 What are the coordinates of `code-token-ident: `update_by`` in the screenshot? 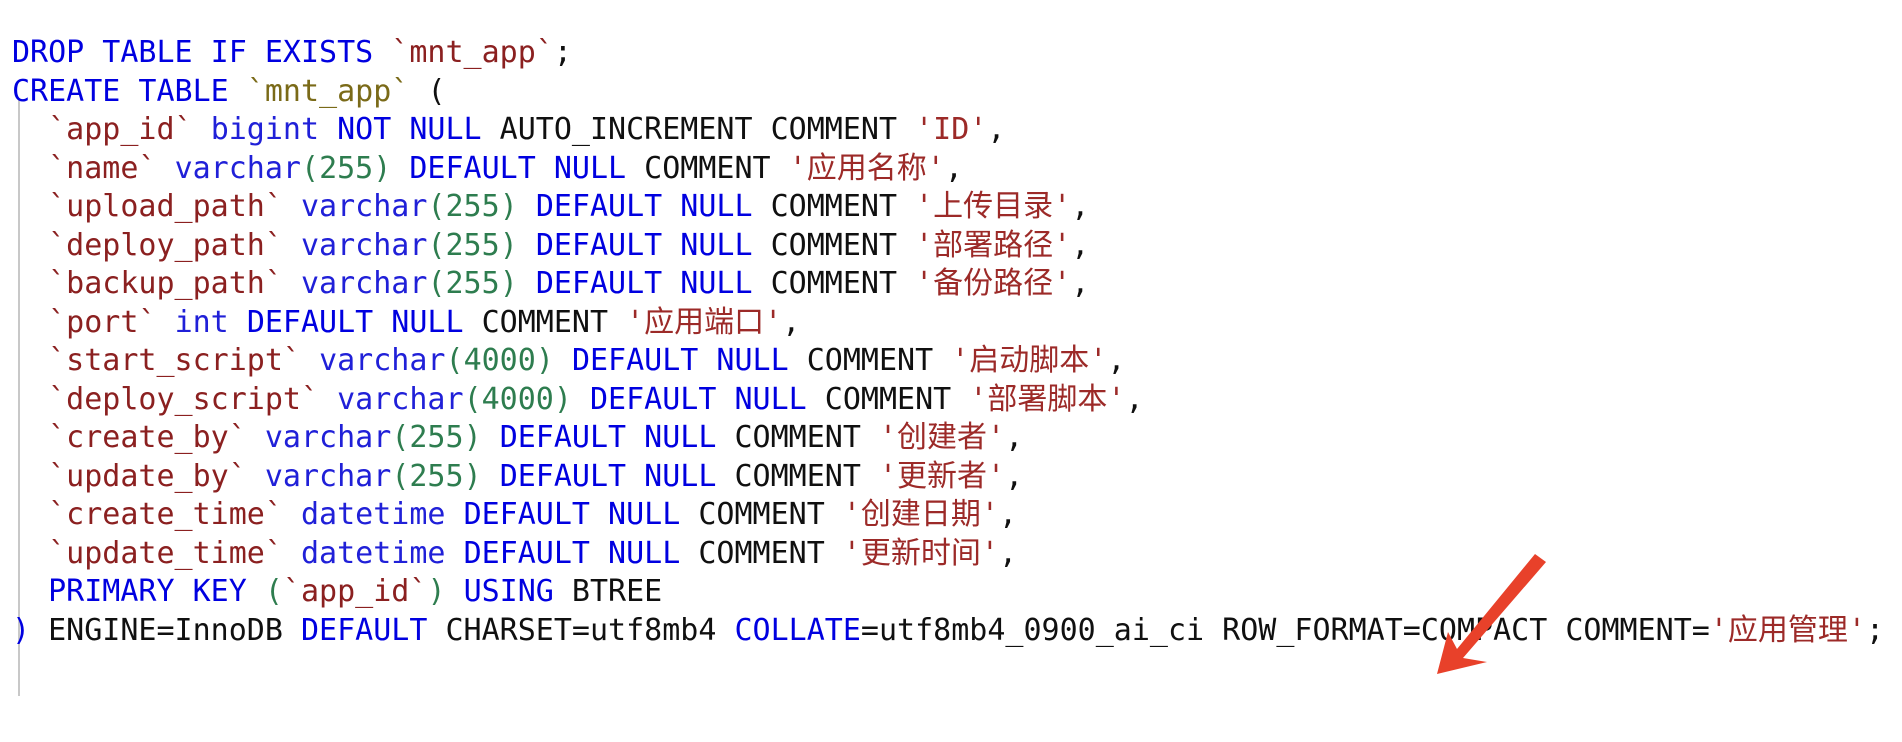 It's located at (147, 476).